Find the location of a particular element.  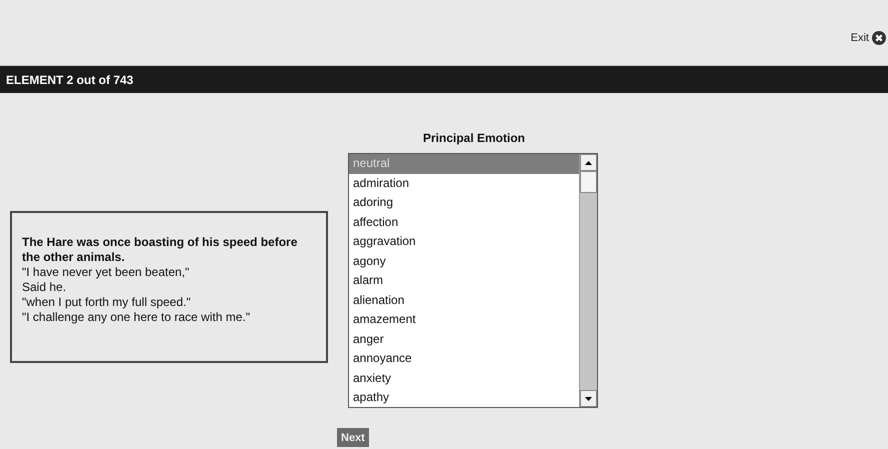

up-arrow-icon is located at coordinates (588, 162).